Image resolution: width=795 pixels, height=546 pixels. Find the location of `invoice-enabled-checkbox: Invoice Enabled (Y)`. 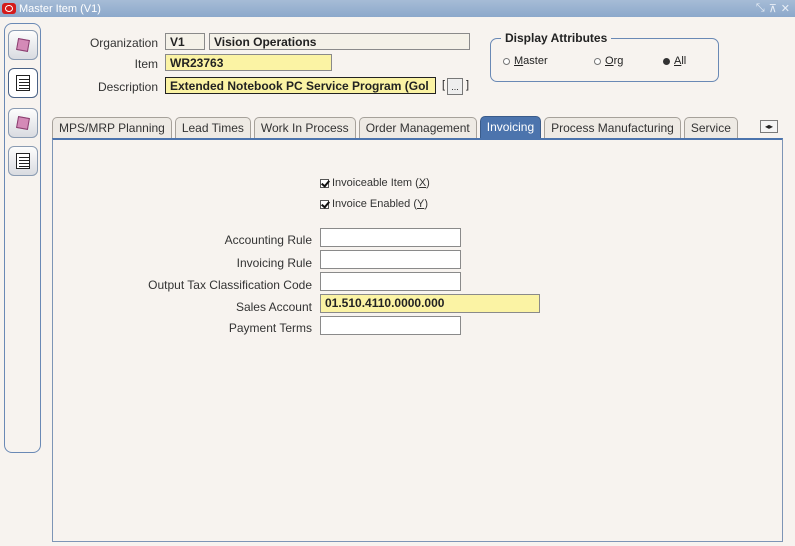

invoice-enabled-checkbox: Invoice Enabled (Y) is located at coordinates (374, 204).